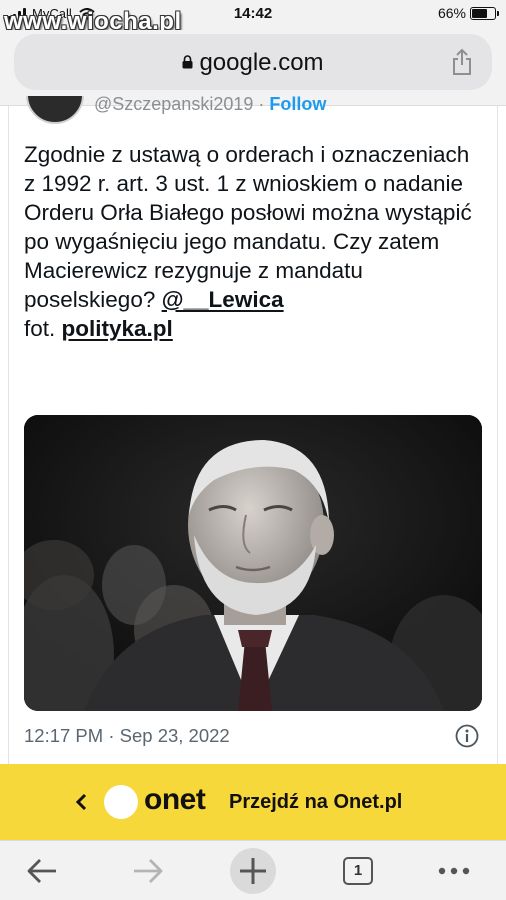 The width and height of the screenshot is (506, 900). What do you see at coordinates (468, 13) in the screenshot?
I see `status-right: 66%` at bounding box center [468, 13].